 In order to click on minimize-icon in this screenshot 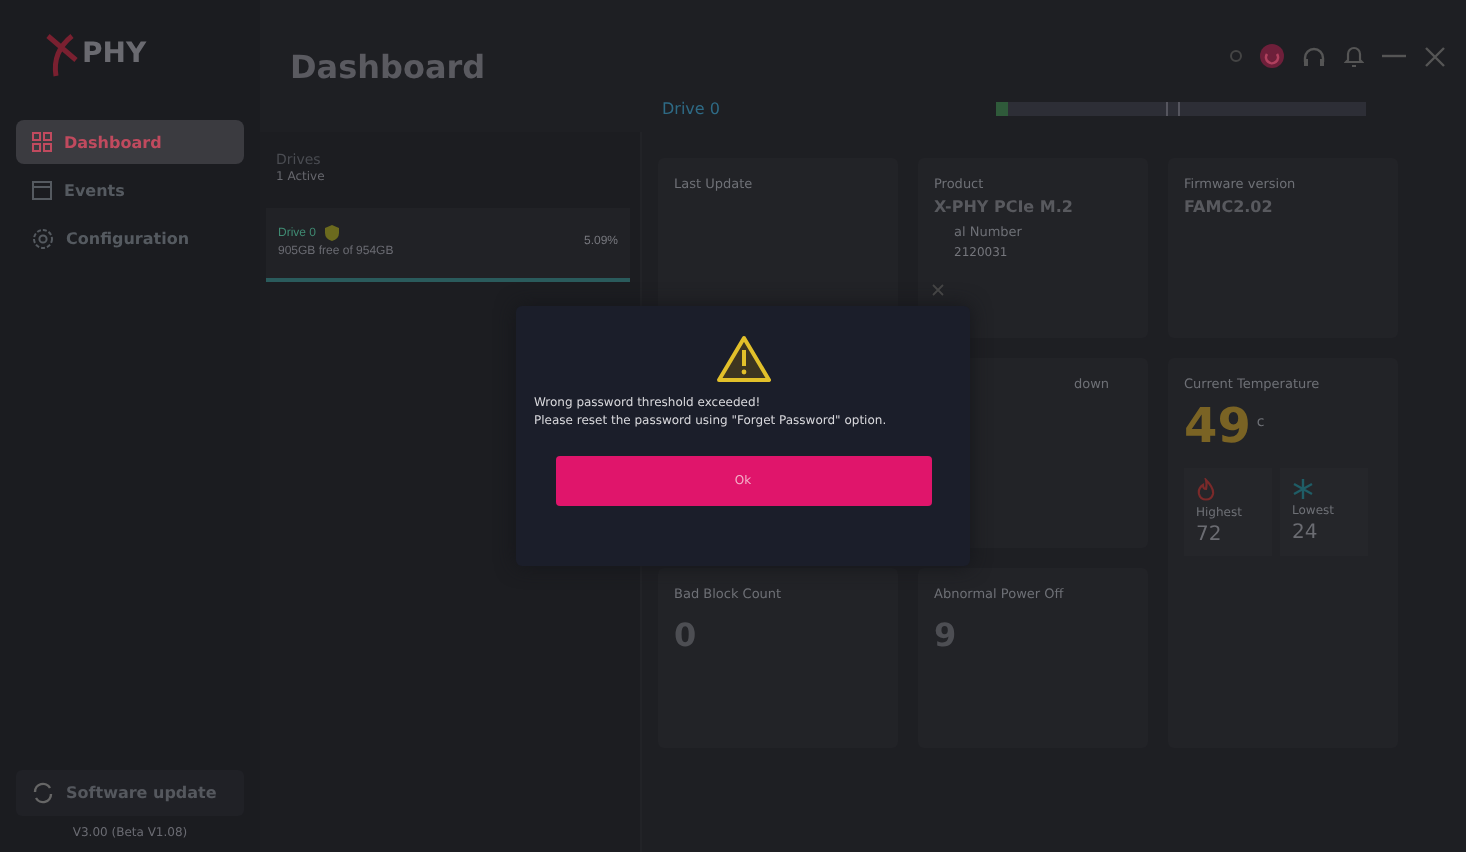, I will do `click(1394, 56)`.